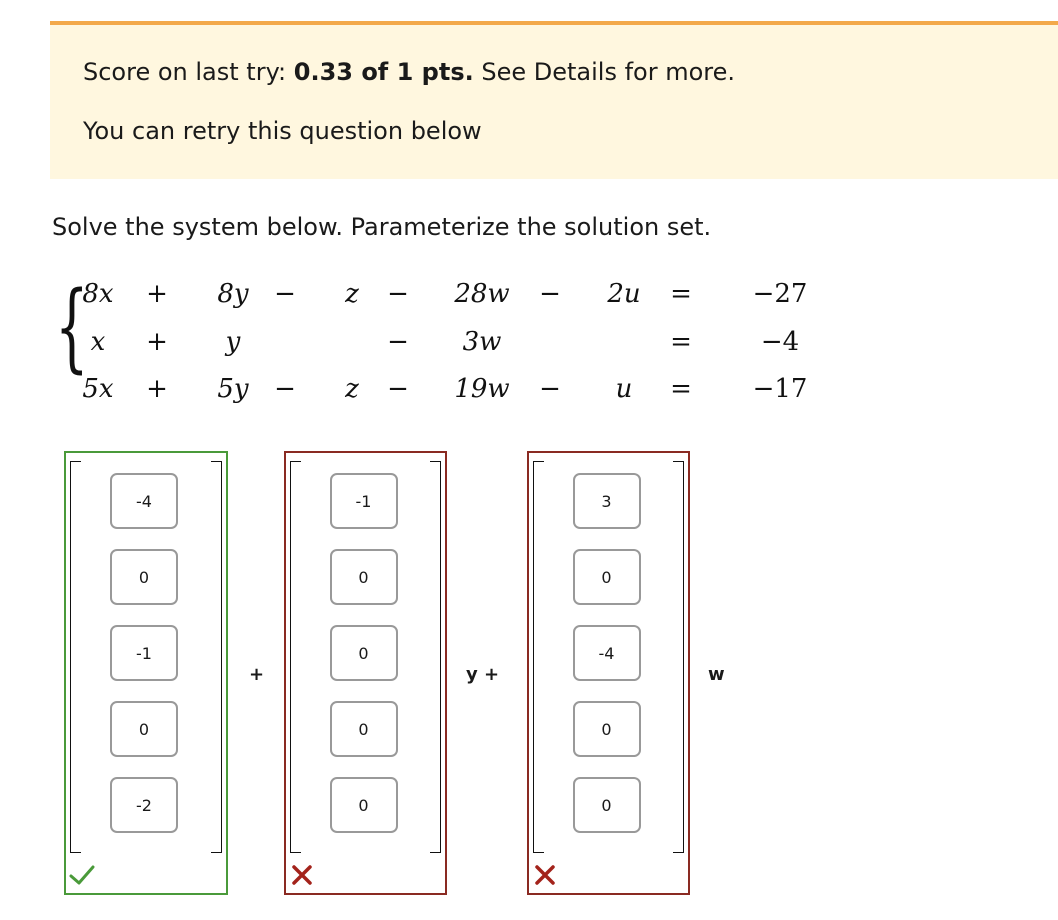 The height and width of the screenshot is (920, 1058). I want to click on answer-vector-3: 3 0 -4 0 0, so click(608, 673).